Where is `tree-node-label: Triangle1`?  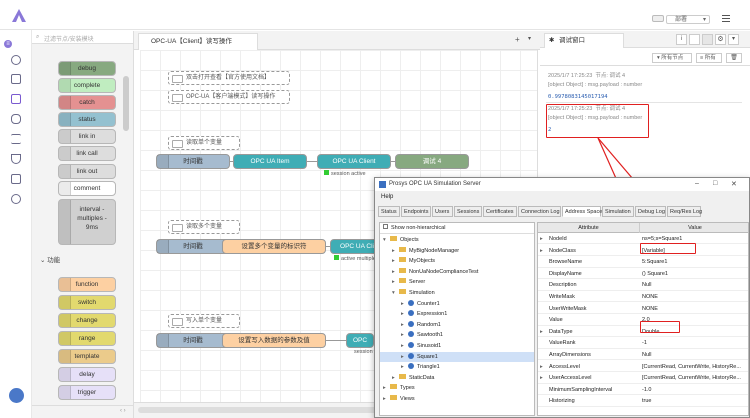 tree-node-label: Triangle1 is located at coordinates (428, 367).